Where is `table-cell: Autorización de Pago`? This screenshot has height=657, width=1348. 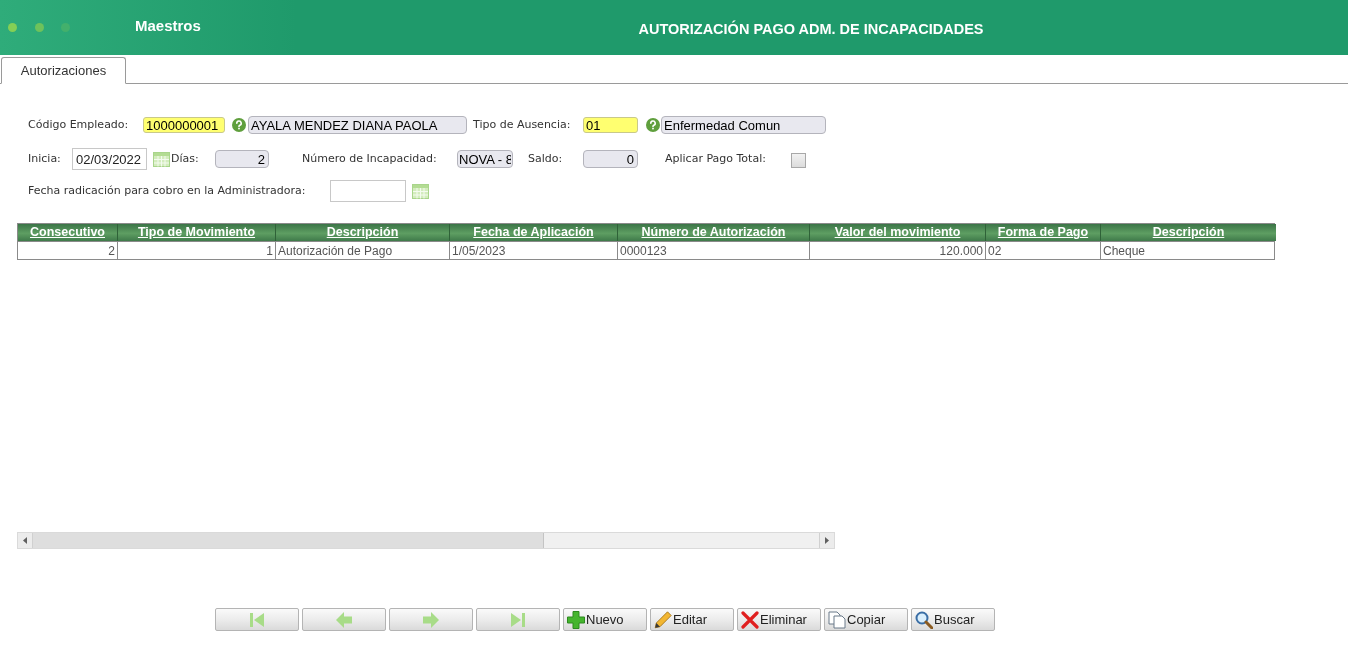 table-cell: Autorización de Pago is located at coordinates (363, 251).